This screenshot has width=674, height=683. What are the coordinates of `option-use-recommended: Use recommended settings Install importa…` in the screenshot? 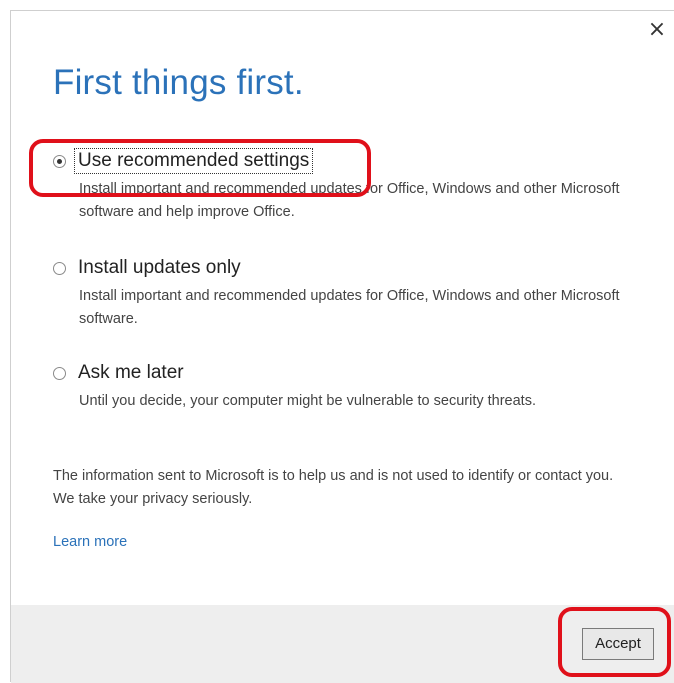 It's located at (346, 186).